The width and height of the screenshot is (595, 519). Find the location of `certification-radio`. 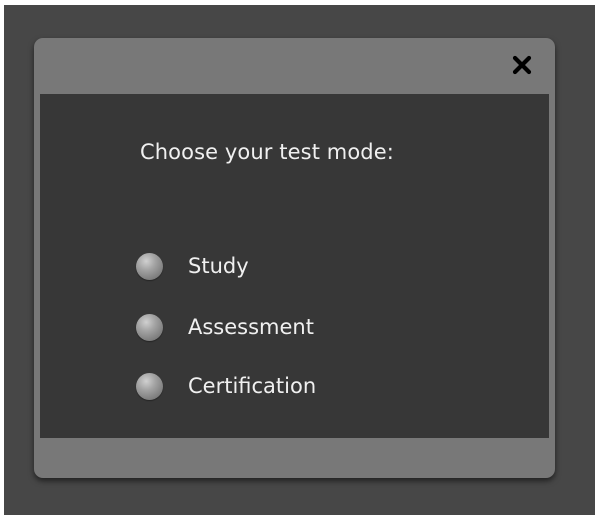

certification-radio is located at coordinates (149, 386).